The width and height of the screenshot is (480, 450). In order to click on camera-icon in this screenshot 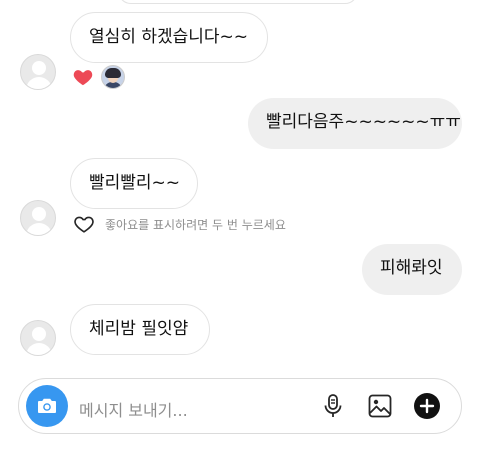, I will do `click(47, 405)`.